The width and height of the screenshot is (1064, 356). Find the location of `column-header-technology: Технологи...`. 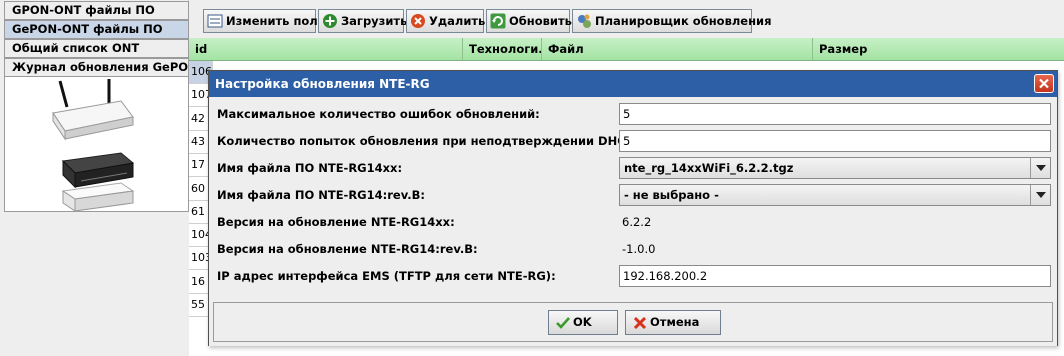

column-header-technology: Технологи... is located at coordinates (502, 49).